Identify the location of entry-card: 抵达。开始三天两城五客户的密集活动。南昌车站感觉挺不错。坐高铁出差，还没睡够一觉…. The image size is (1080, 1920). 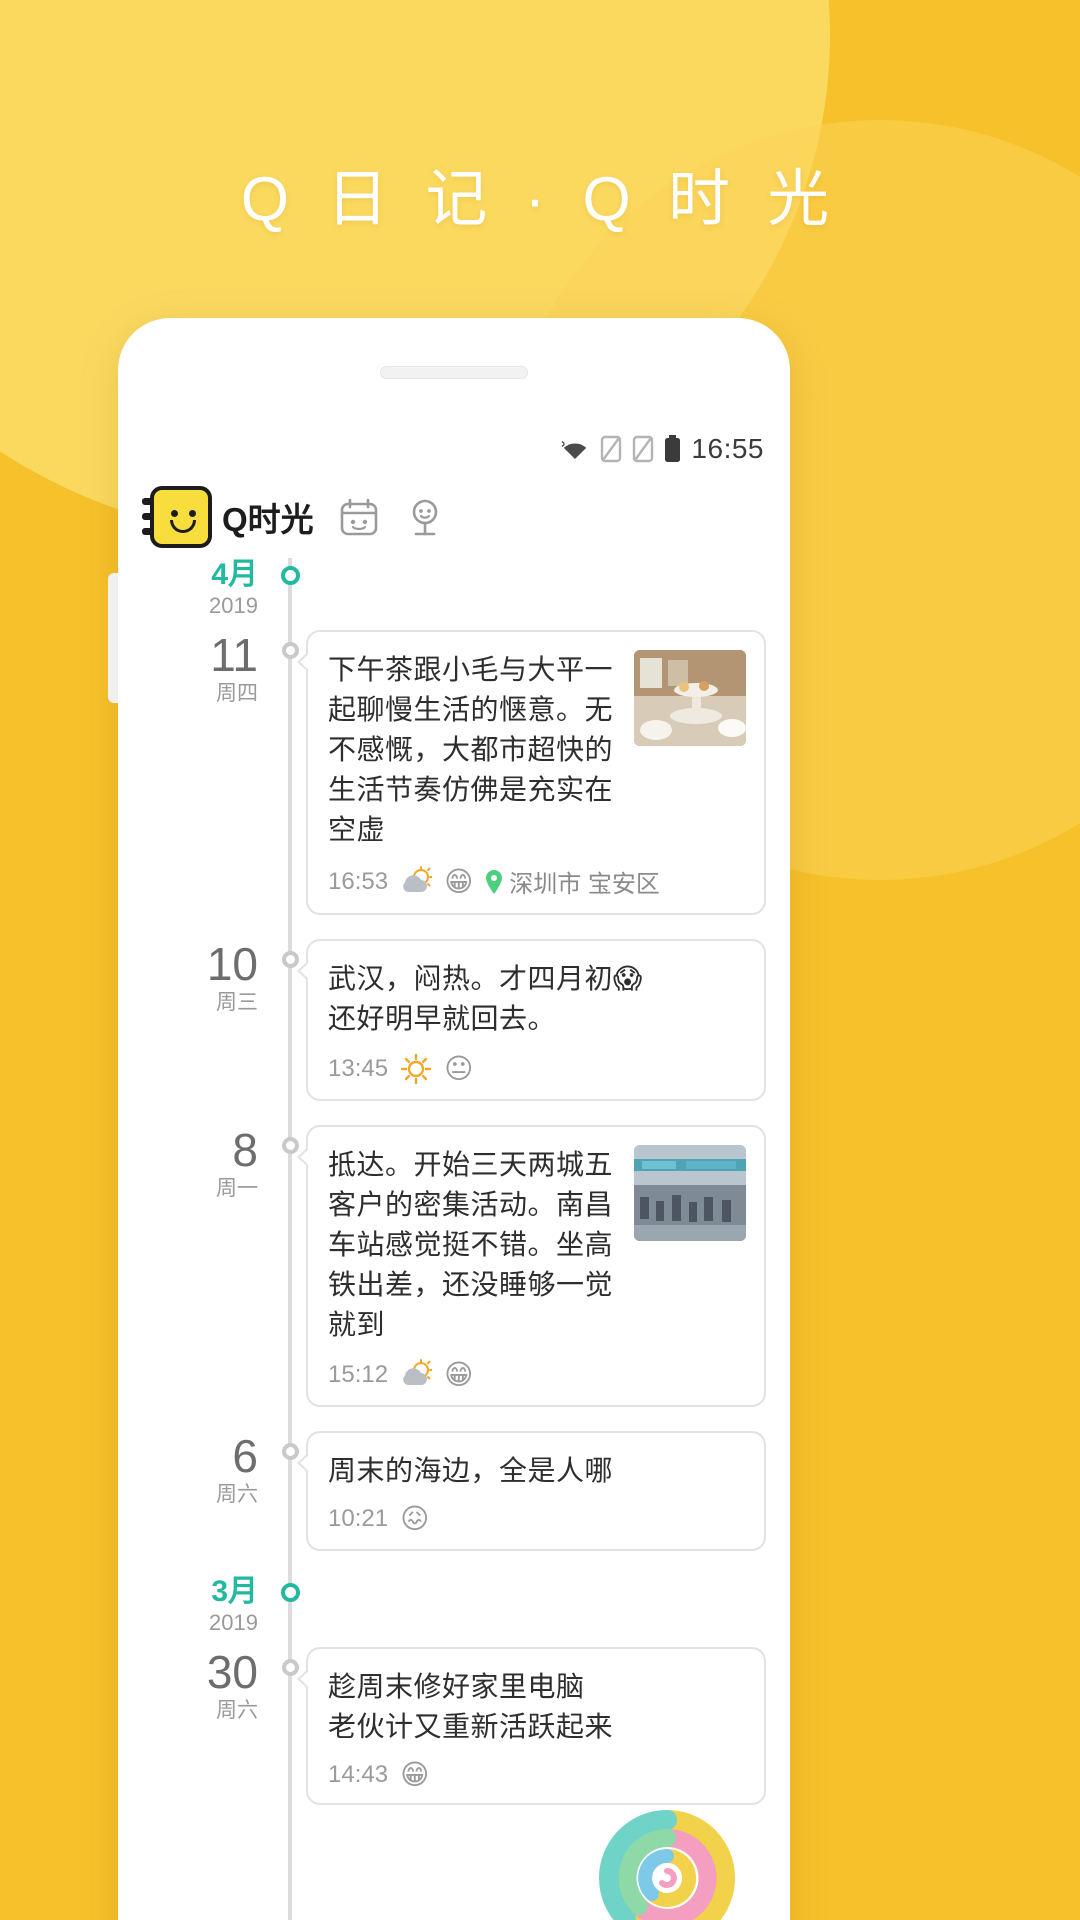
(531, 1266).